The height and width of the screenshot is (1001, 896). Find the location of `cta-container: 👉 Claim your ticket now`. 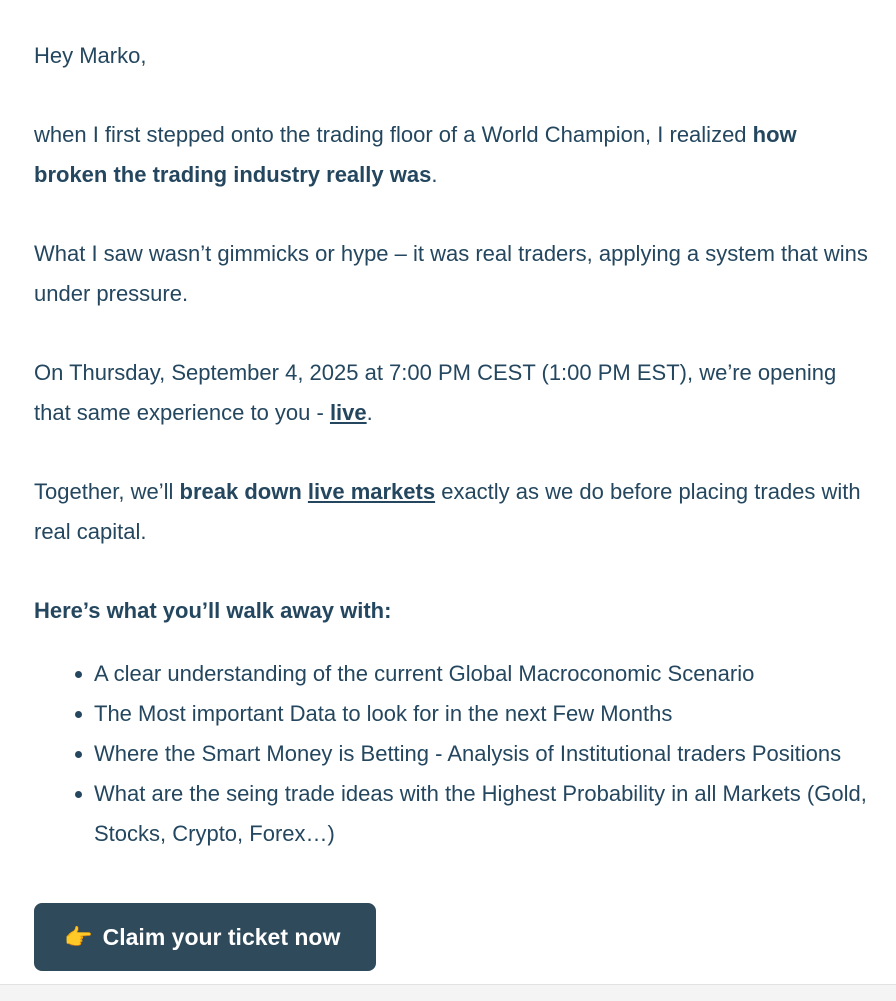

cta-container: 👉 Claim your ticket now is located at coordinates (205, 937).